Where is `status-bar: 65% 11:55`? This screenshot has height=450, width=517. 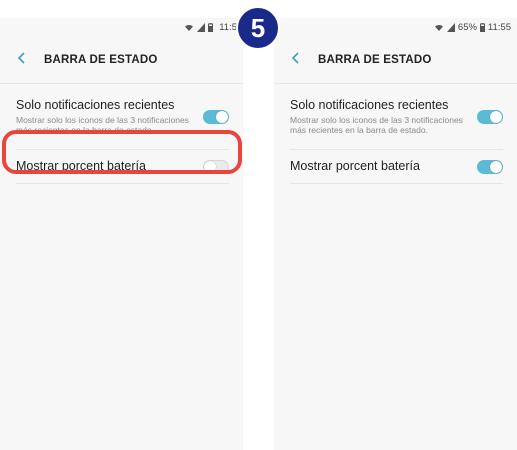 status-bar: 65% 11:55 is located at coordinates (395, 27).